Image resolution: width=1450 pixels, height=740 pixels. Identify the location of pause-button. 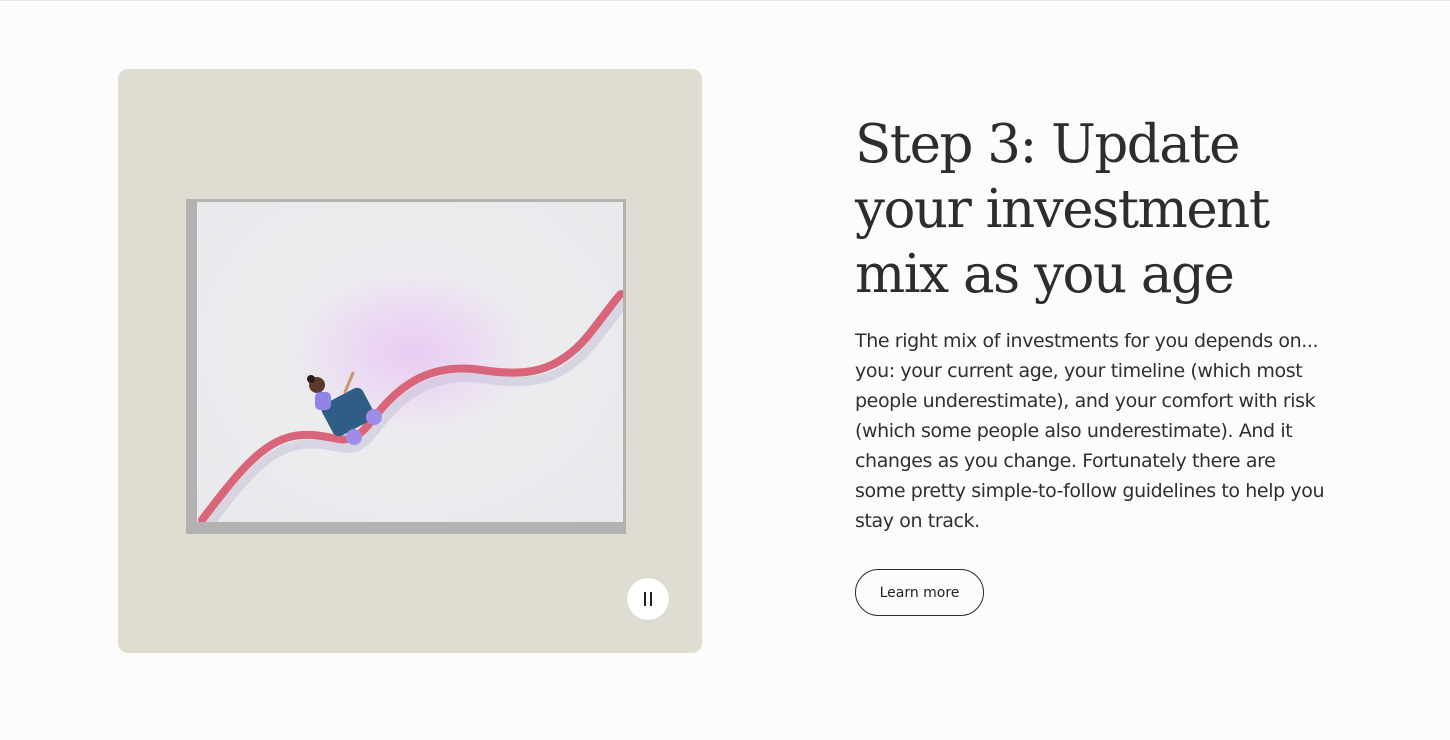
(648, 599).